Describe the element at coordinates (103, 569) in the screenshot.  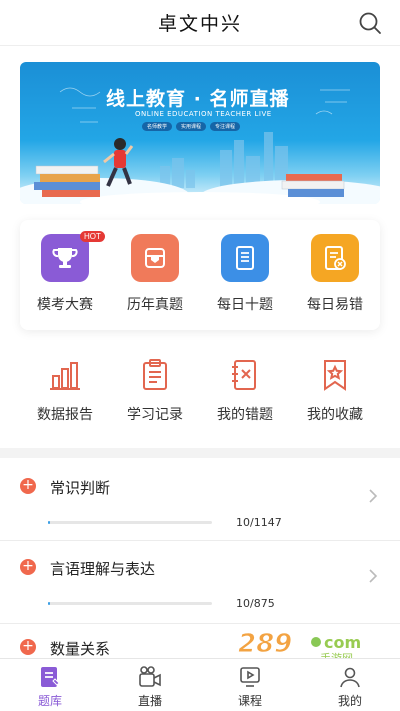
I see `subject-name: 言语理解与表达` at that location.